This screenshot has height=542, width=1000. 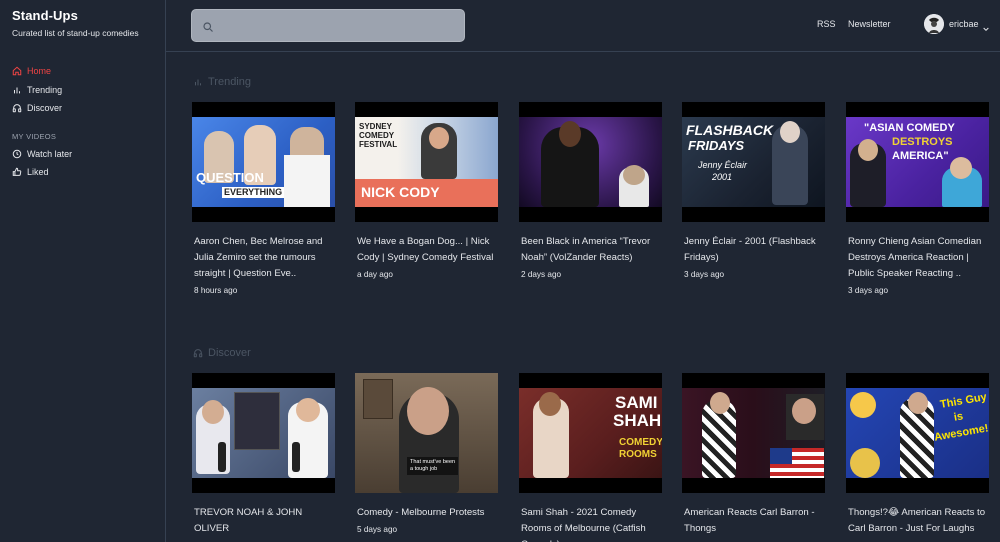 I want to click on sidebar-item-discover: Discover, so click(x=87, y=108).